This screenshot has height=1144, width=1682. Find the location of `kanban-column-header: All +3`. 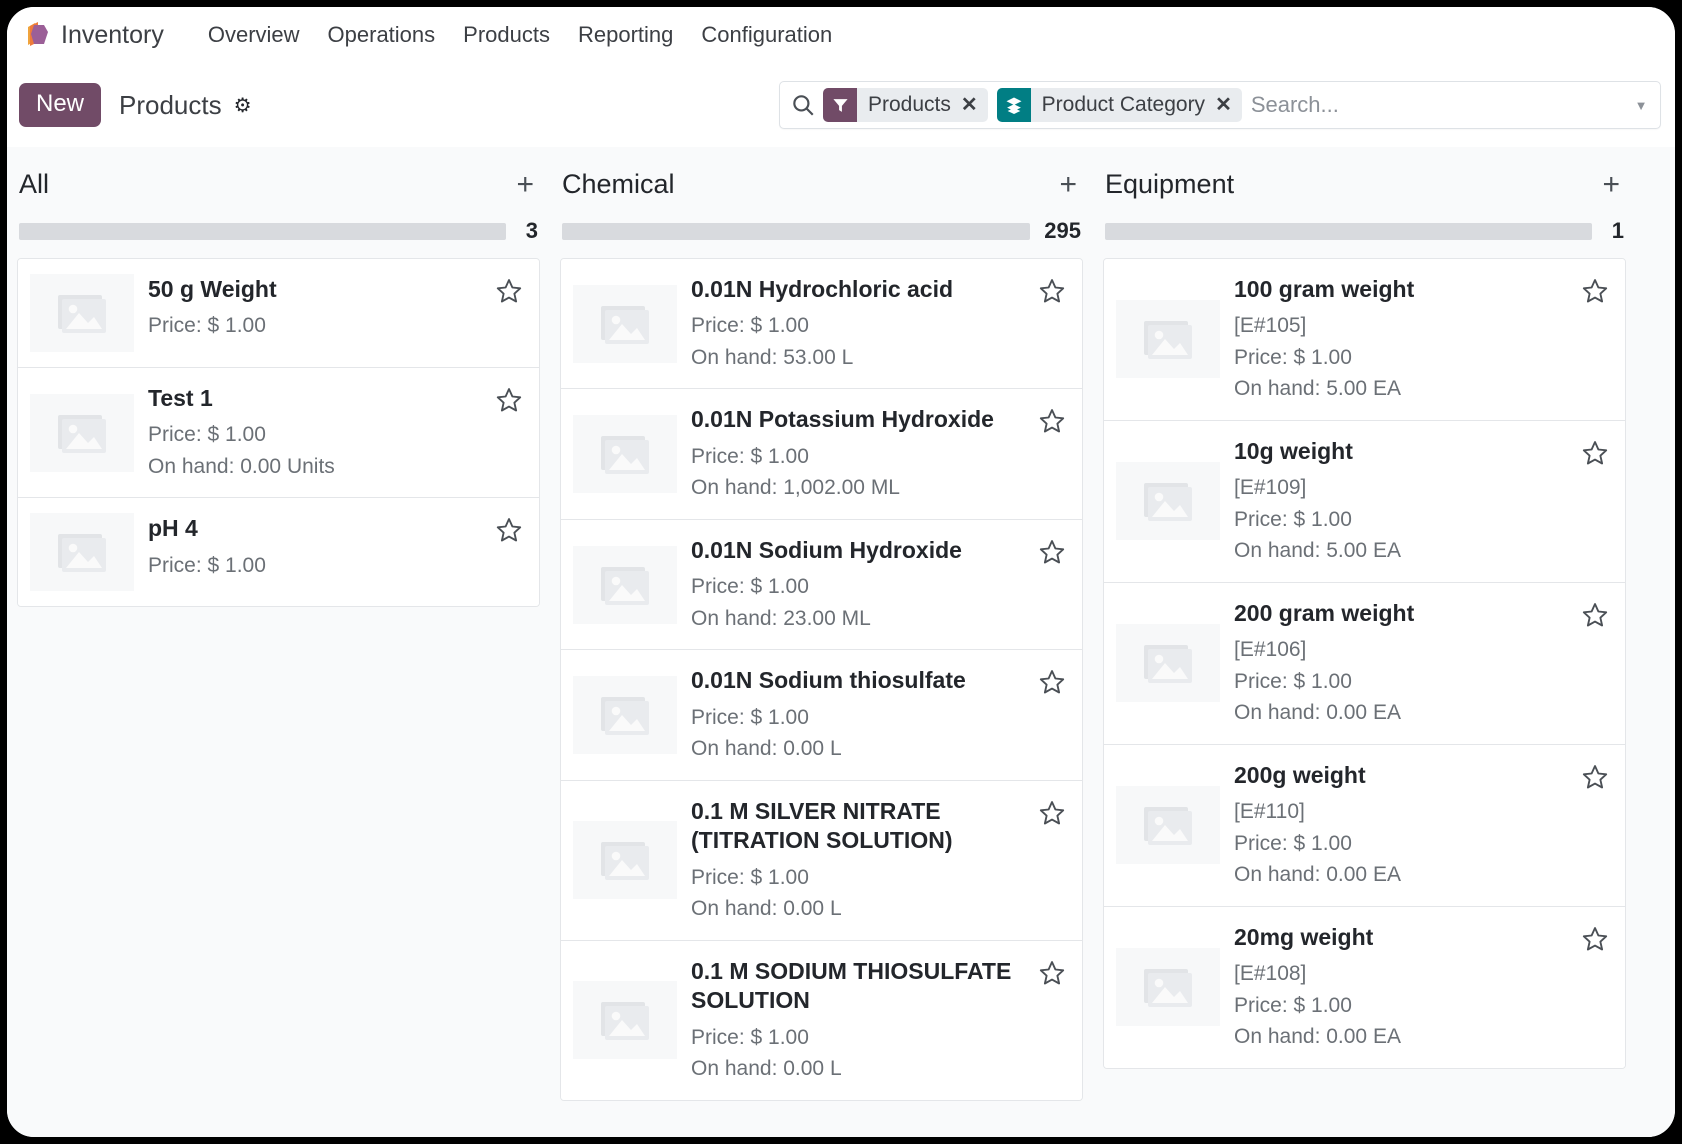

kanban-column-header: All +3 is located at coordinates (278, 195).